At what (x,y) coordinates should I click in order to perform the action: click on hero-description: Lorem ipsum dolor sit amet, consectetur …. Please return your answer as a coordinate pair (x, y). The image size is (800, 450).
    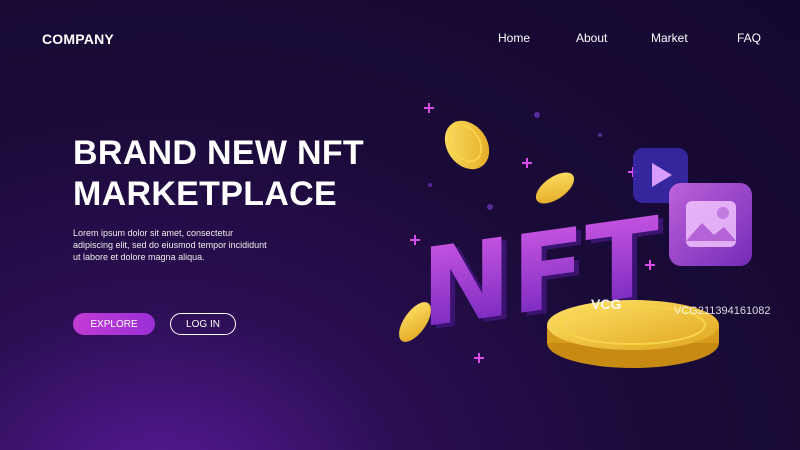
    Looking at the image, I should click on (170, 245).